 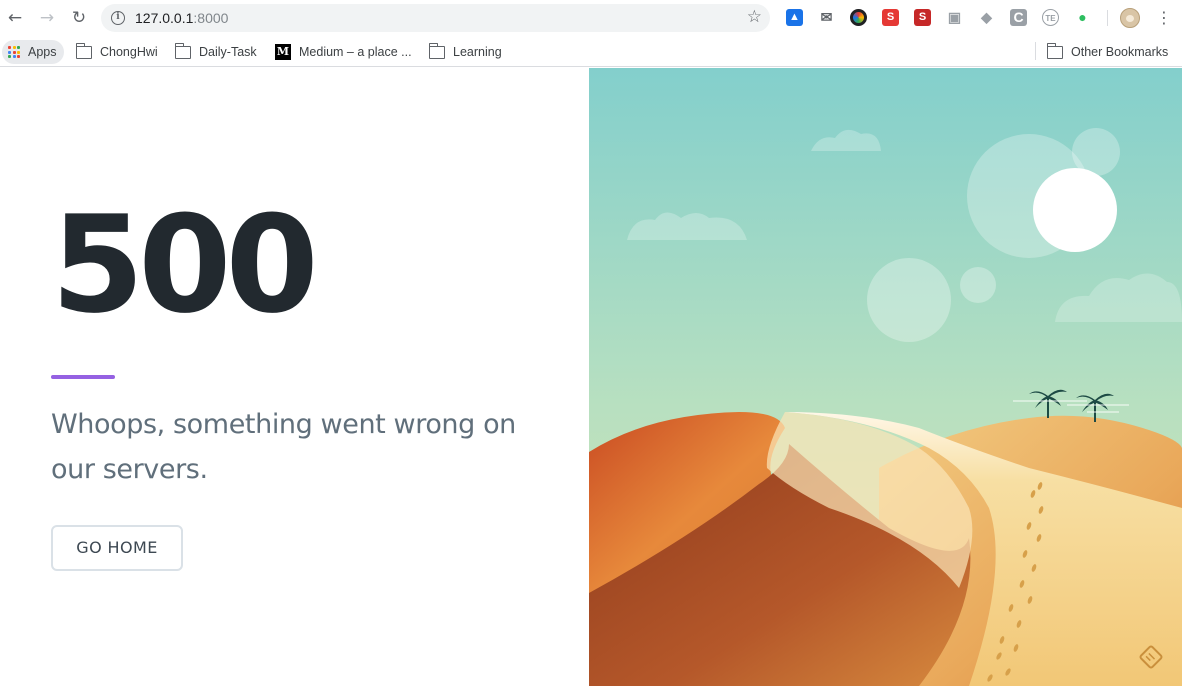 What do you see at coordinates (83, 377) in the screenshot?
I see `accent-divider` at bounding box center [83, 377].